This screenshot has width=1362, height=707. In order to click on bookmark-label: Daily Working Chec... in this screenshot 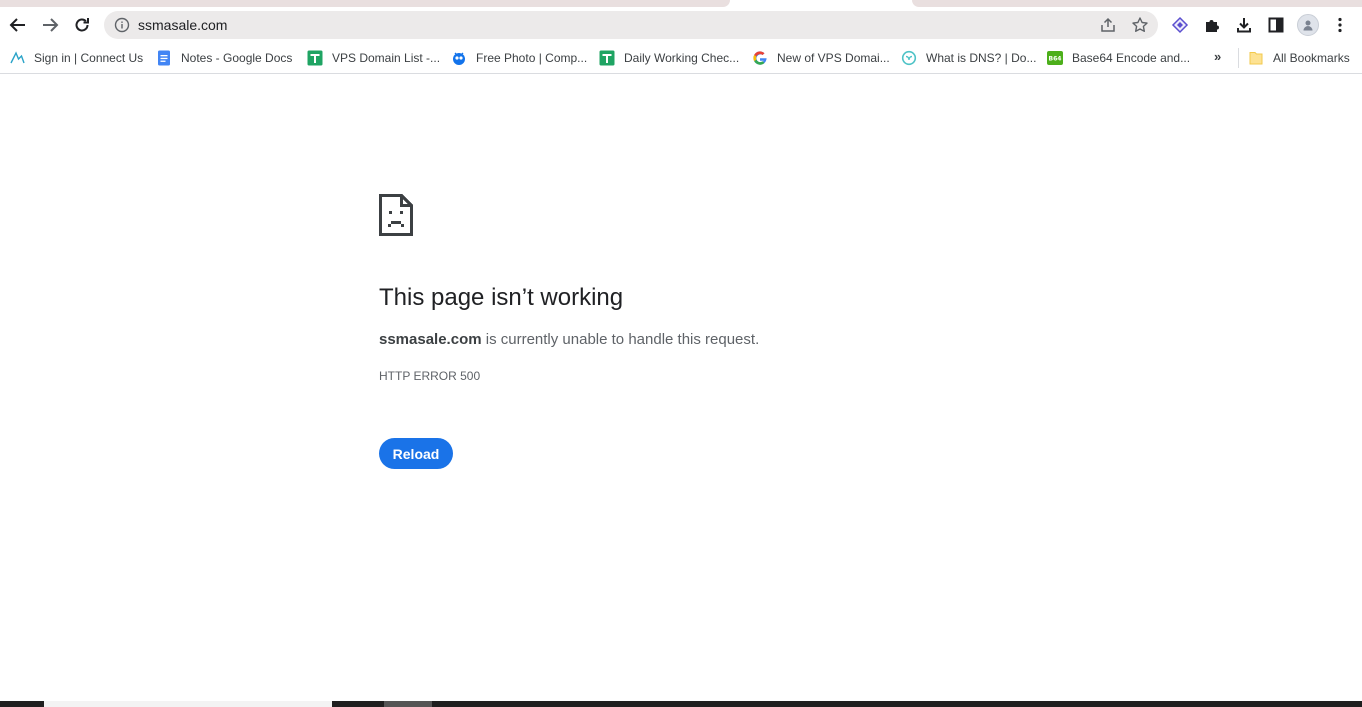, I will do `click(682, 58)`.